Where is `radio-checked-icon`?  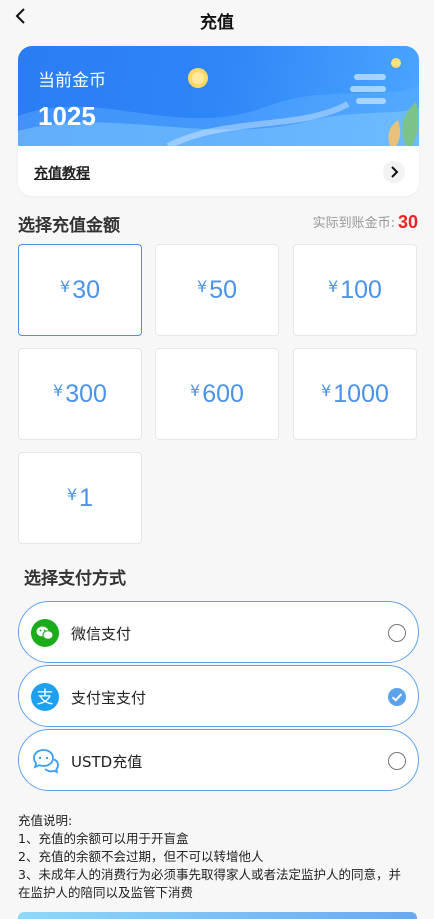 radio-checked-icon is located at coordinates (397, 697).